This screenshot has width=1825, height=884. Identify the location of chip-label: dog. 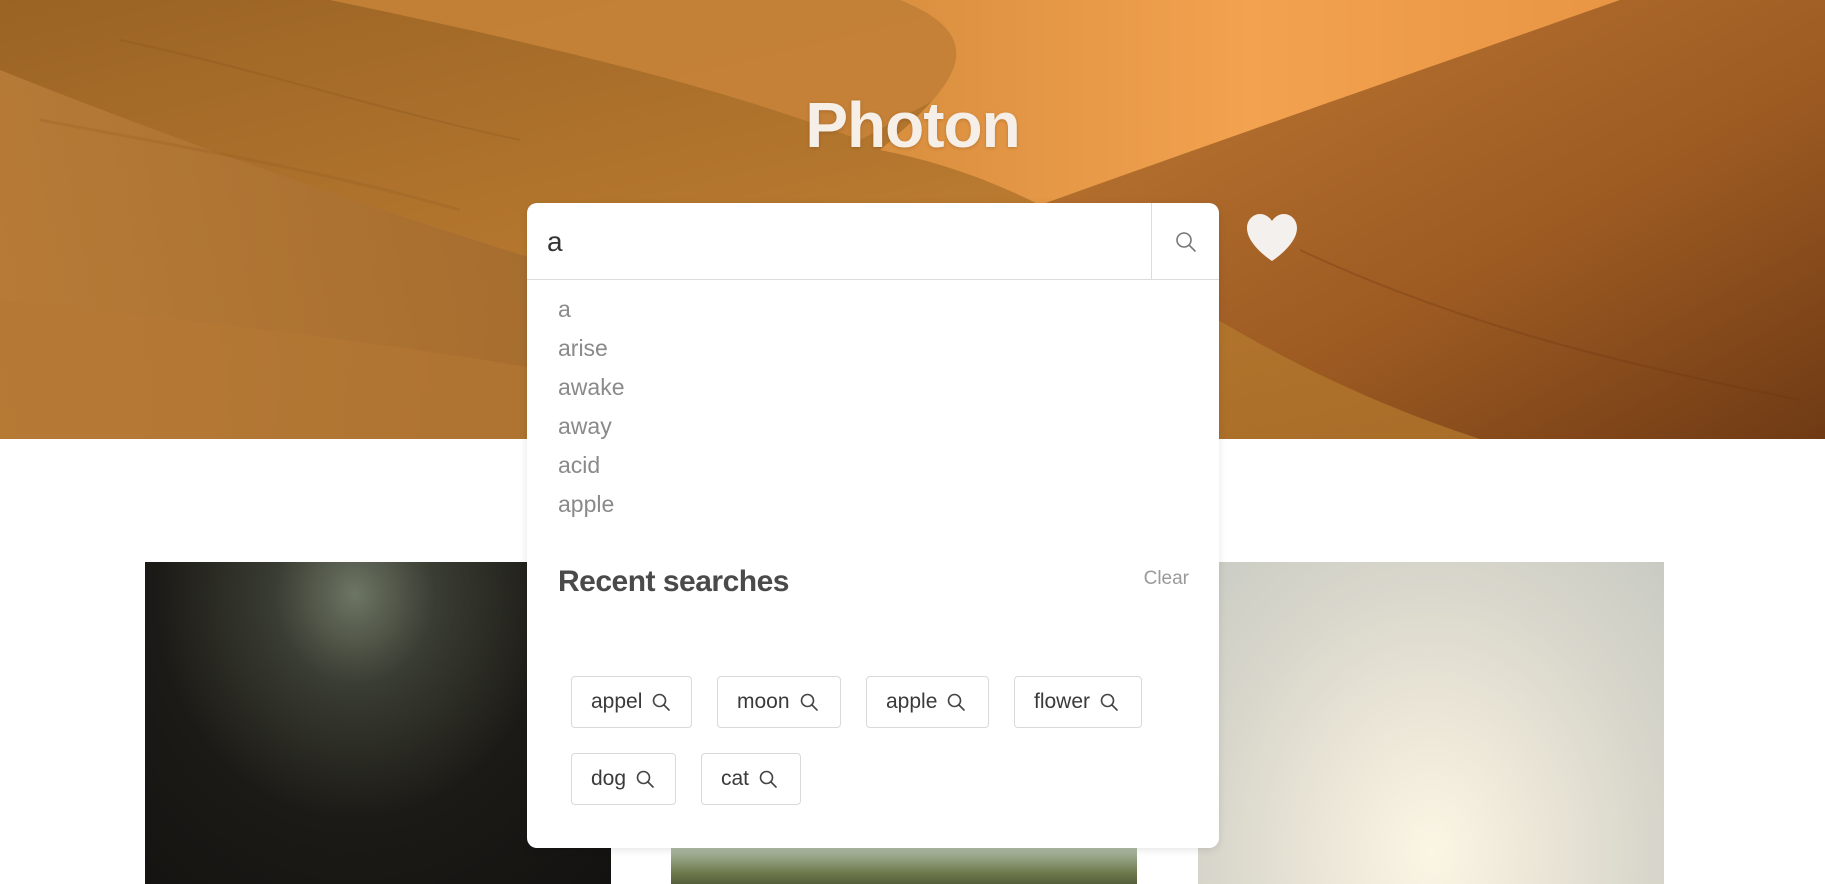
(609, 778).